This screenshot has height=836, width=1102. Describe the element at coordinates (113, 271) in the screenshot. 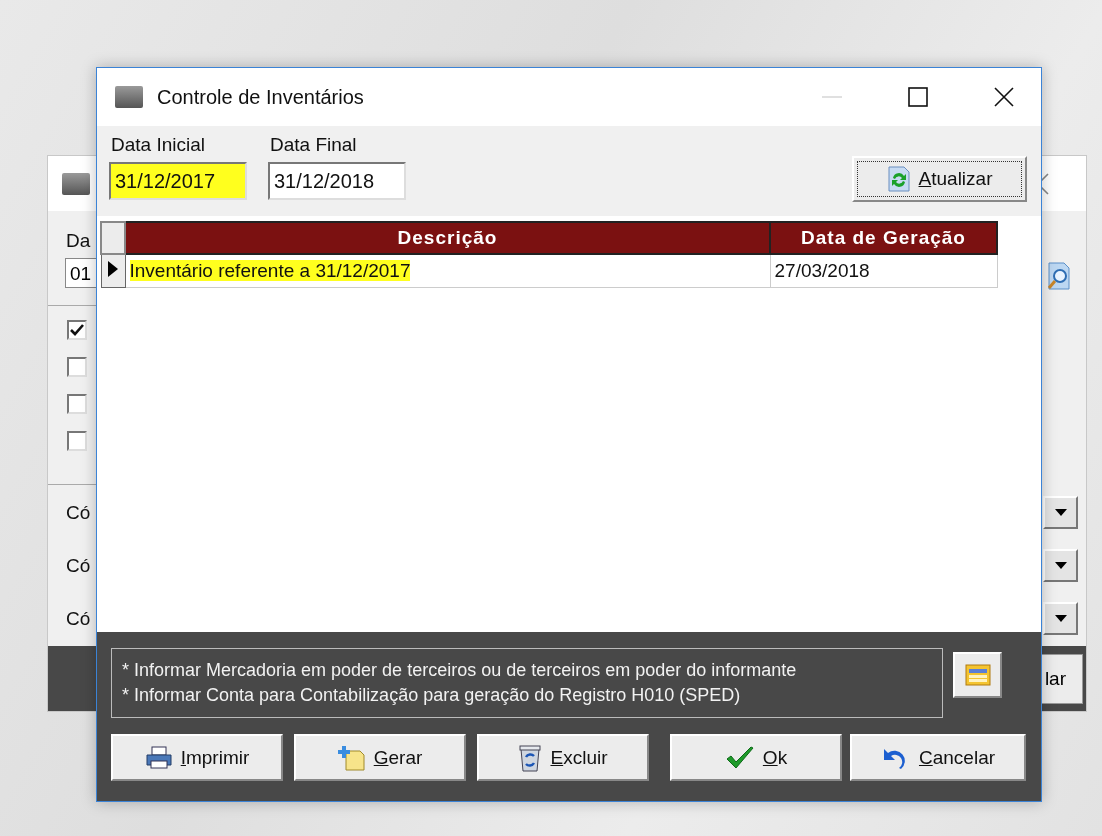

I see `row-indicator` at that location.